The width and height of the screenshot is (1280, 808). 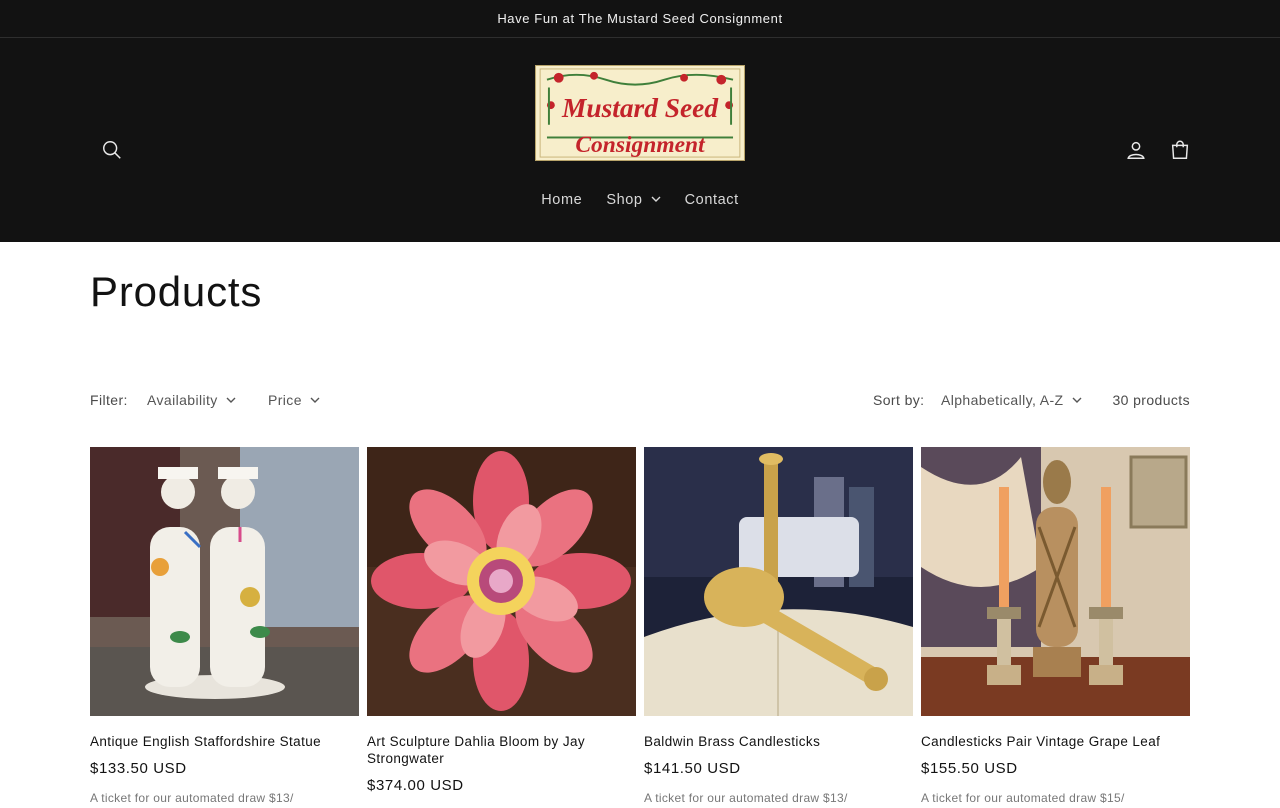 I want to click on product-price: $141.50 USD, so click(x=692, y=768).